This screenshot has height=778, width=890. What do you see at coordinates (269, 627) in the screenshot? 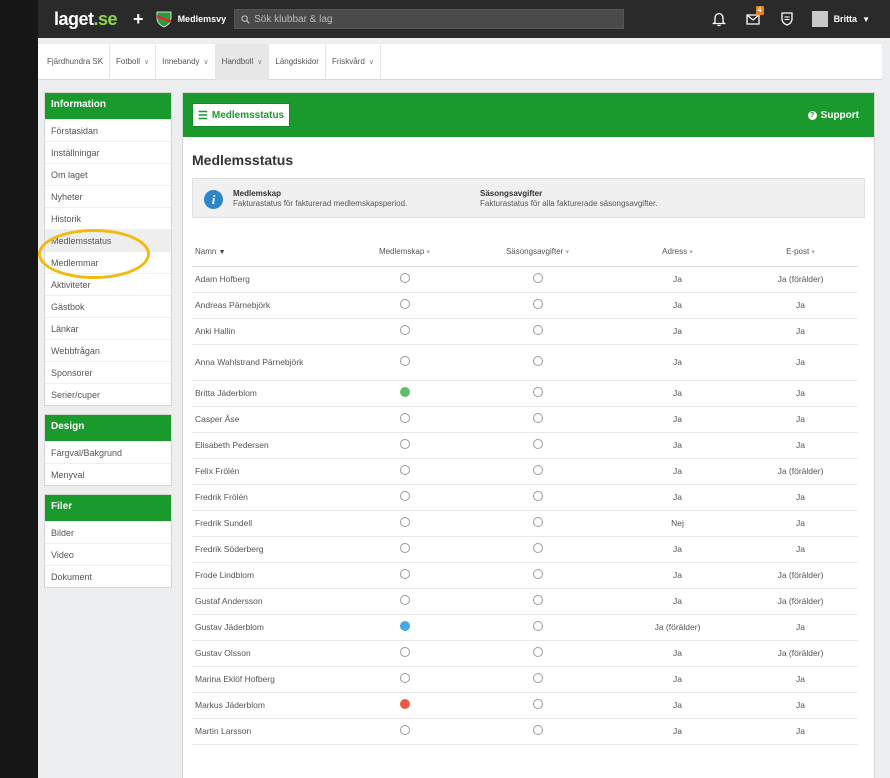
I see `member-name: Gustav Jäderblom` at bounding box center [269, 627].